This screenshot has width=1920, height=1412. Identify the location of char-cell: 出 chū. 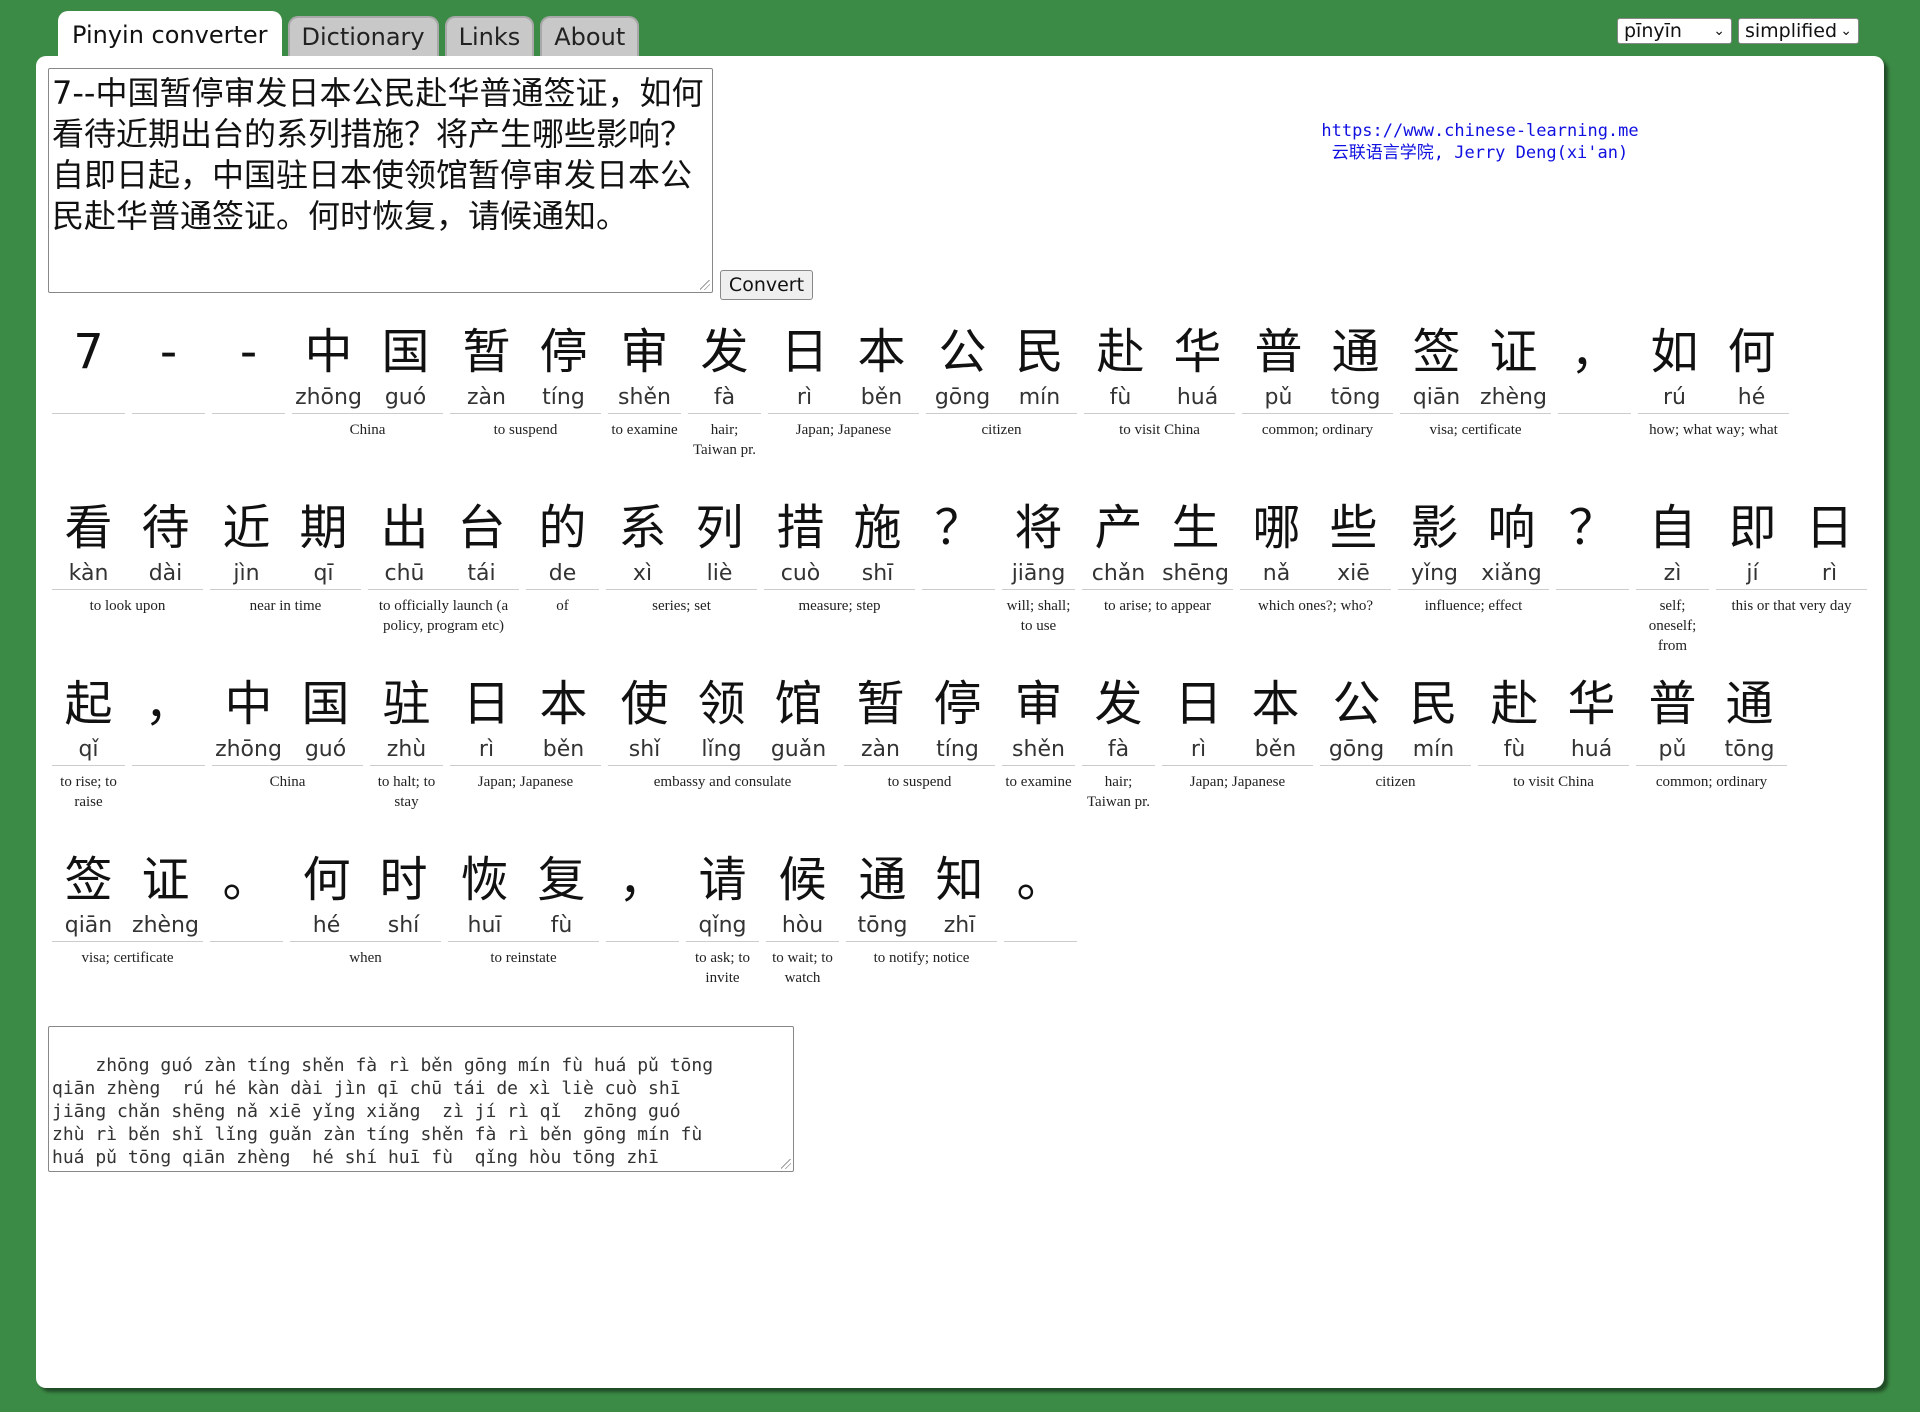
(404, 542).